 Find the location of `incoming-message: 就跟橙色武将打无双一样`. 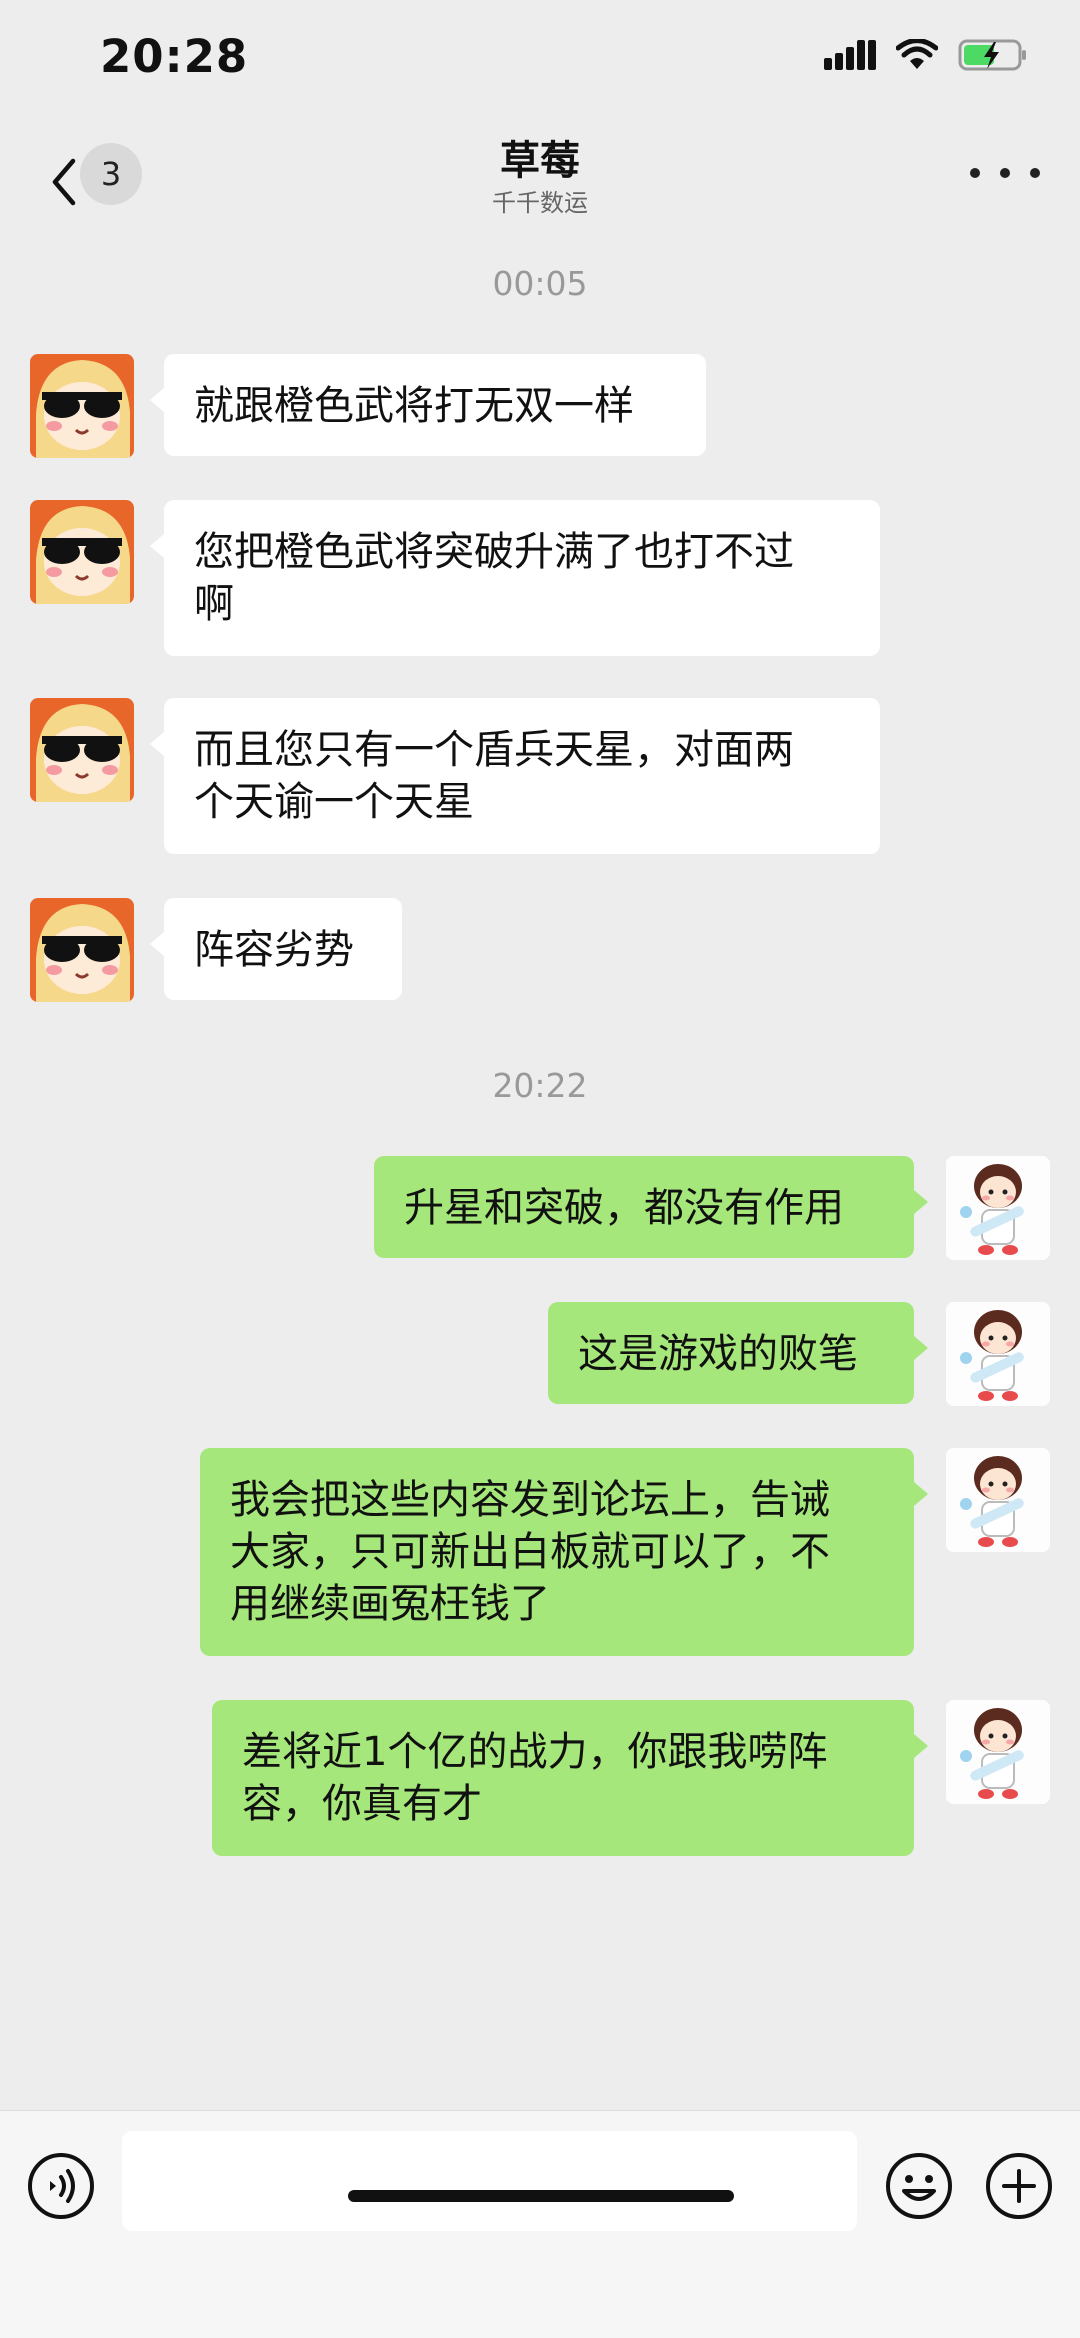

incoming-message: 就跟橙色武将打无双一样 is located at coordinates (428, 405).